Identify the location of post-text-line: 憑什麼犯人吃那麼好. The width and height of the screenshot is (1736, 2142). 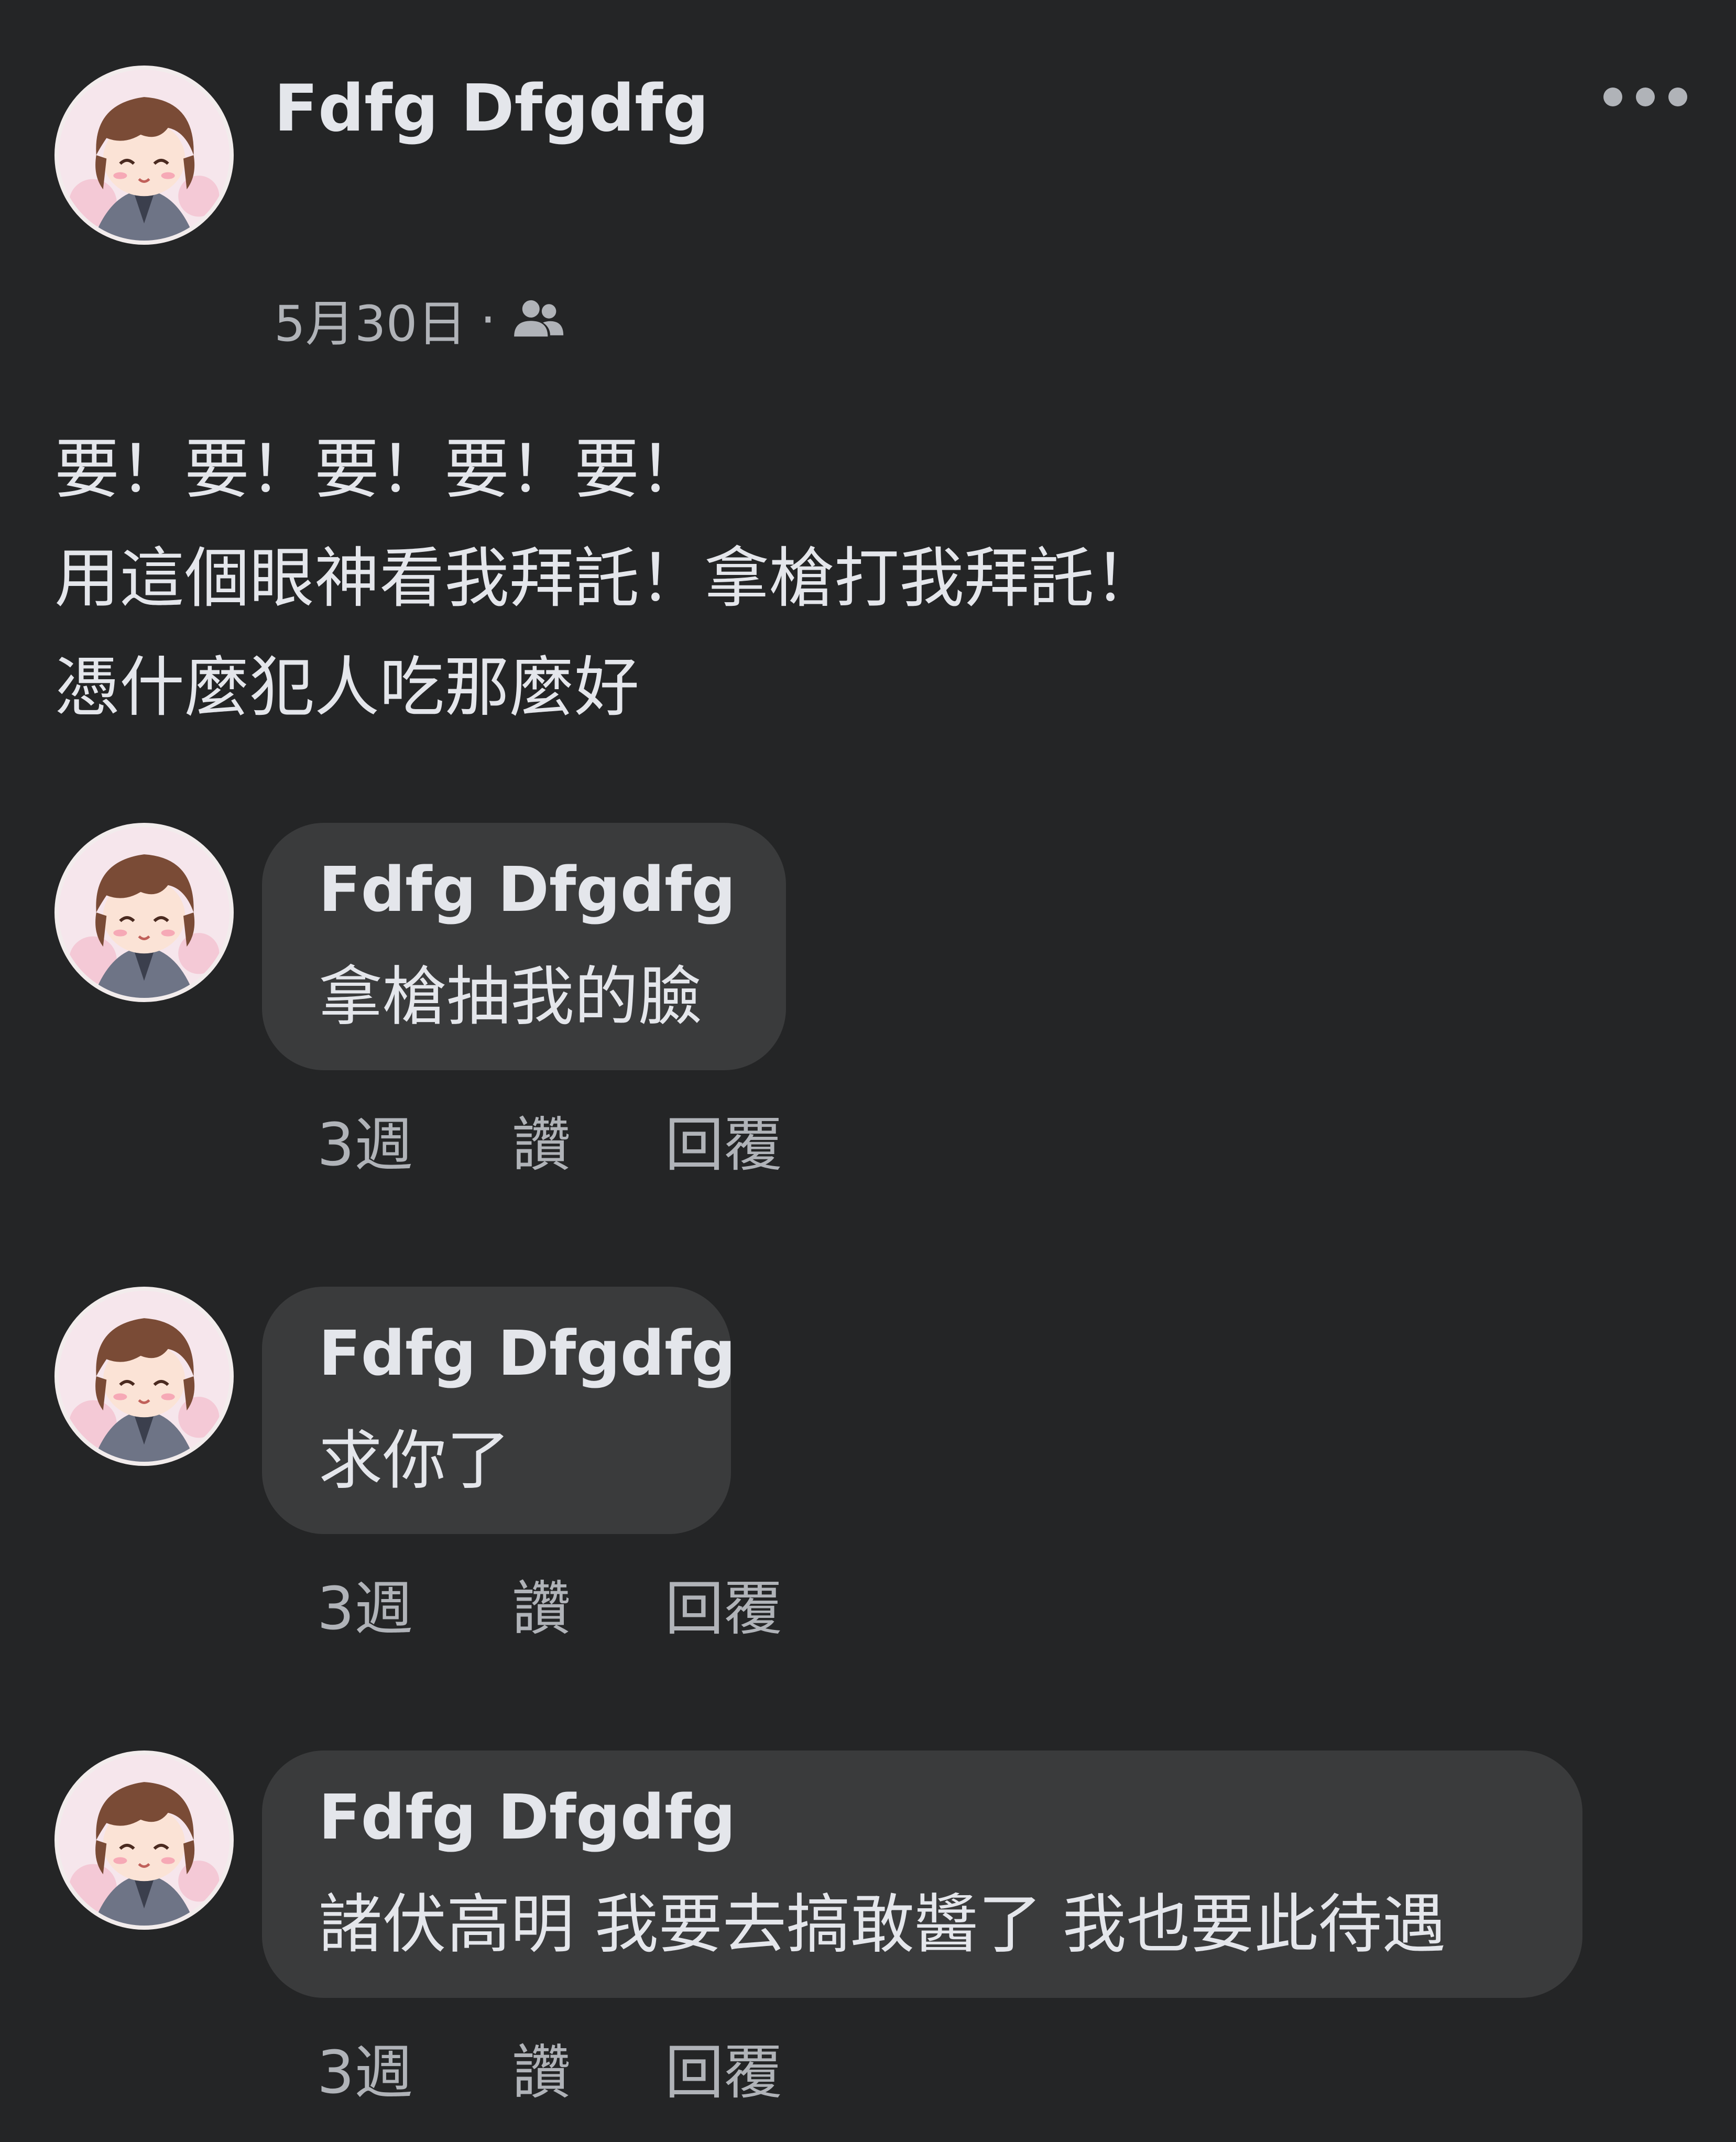
(347, 687).